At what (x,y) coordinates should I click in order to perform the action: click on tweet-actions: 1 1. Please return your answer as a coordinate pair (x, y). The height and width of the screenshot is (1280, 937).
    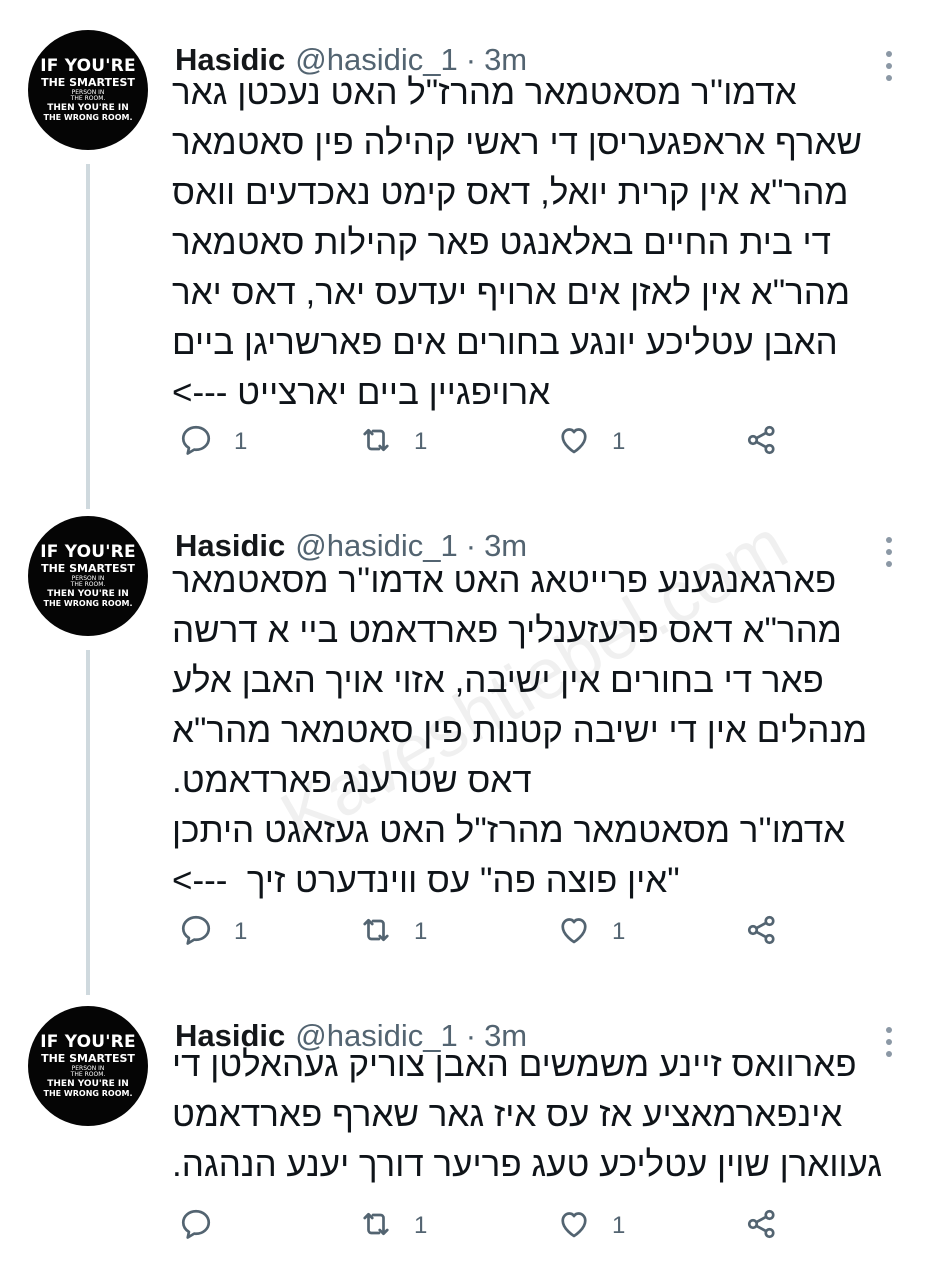
    Looking at the image, I should click on (538, 1226).